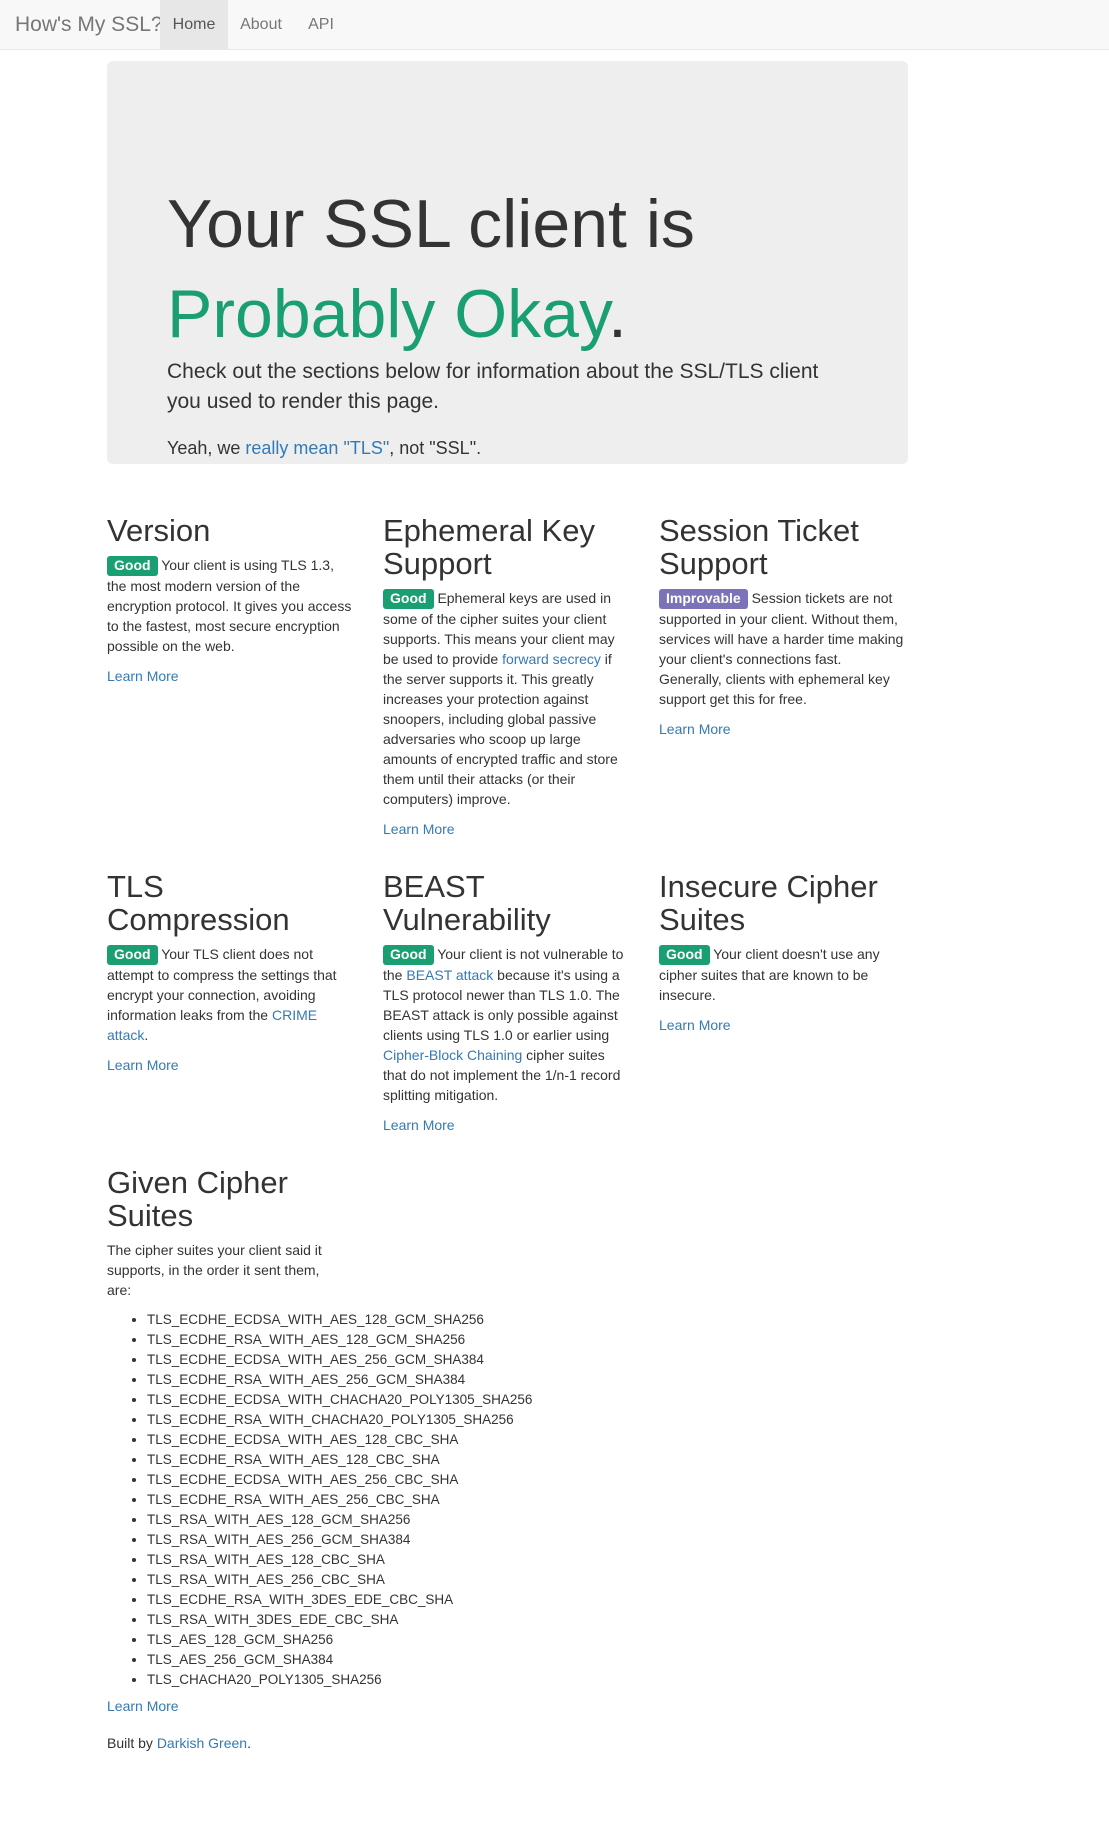  What do you see at coordinates (489, 547) in the screenshot?
I see `section-title: Ephemeral Key Support` at bounding box center [489, 547].